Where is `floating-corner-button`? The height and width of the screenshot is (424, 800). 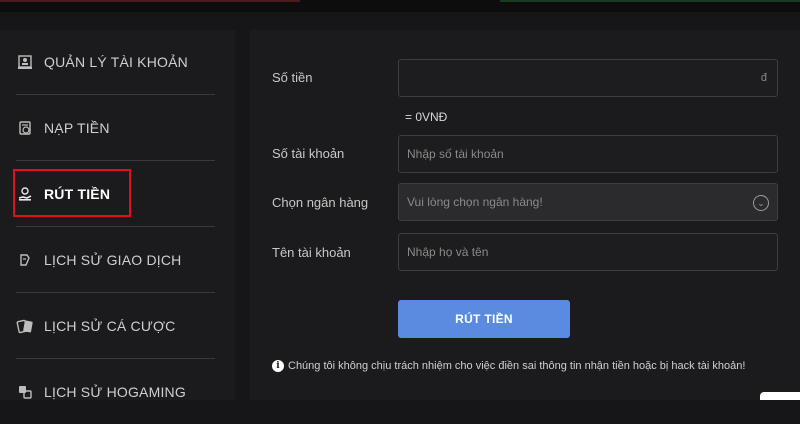
floating-corner-button is located at coordinates (780, 396).